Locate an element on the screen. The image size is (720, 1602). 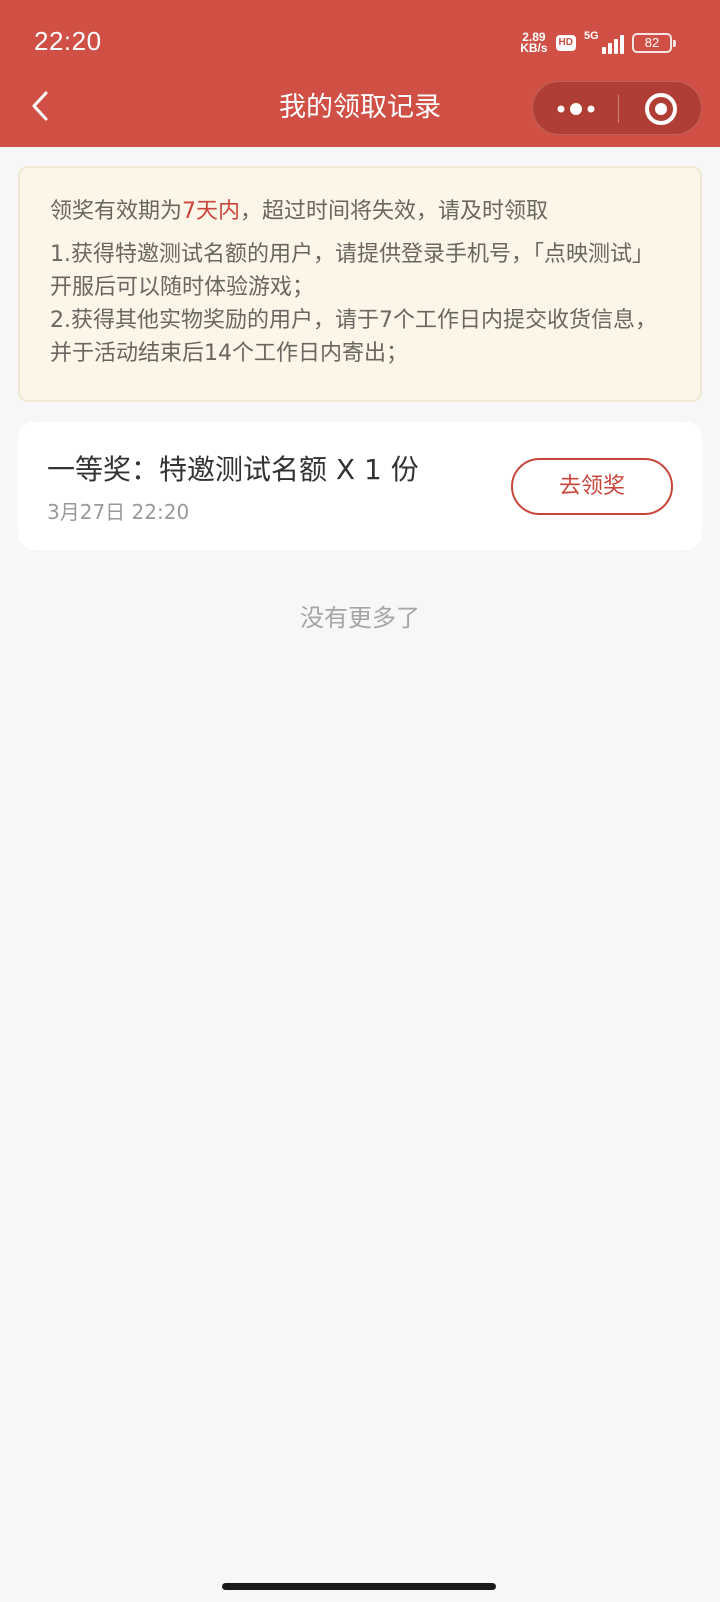
close-mini-program-button is located at coordinates (661, 109).